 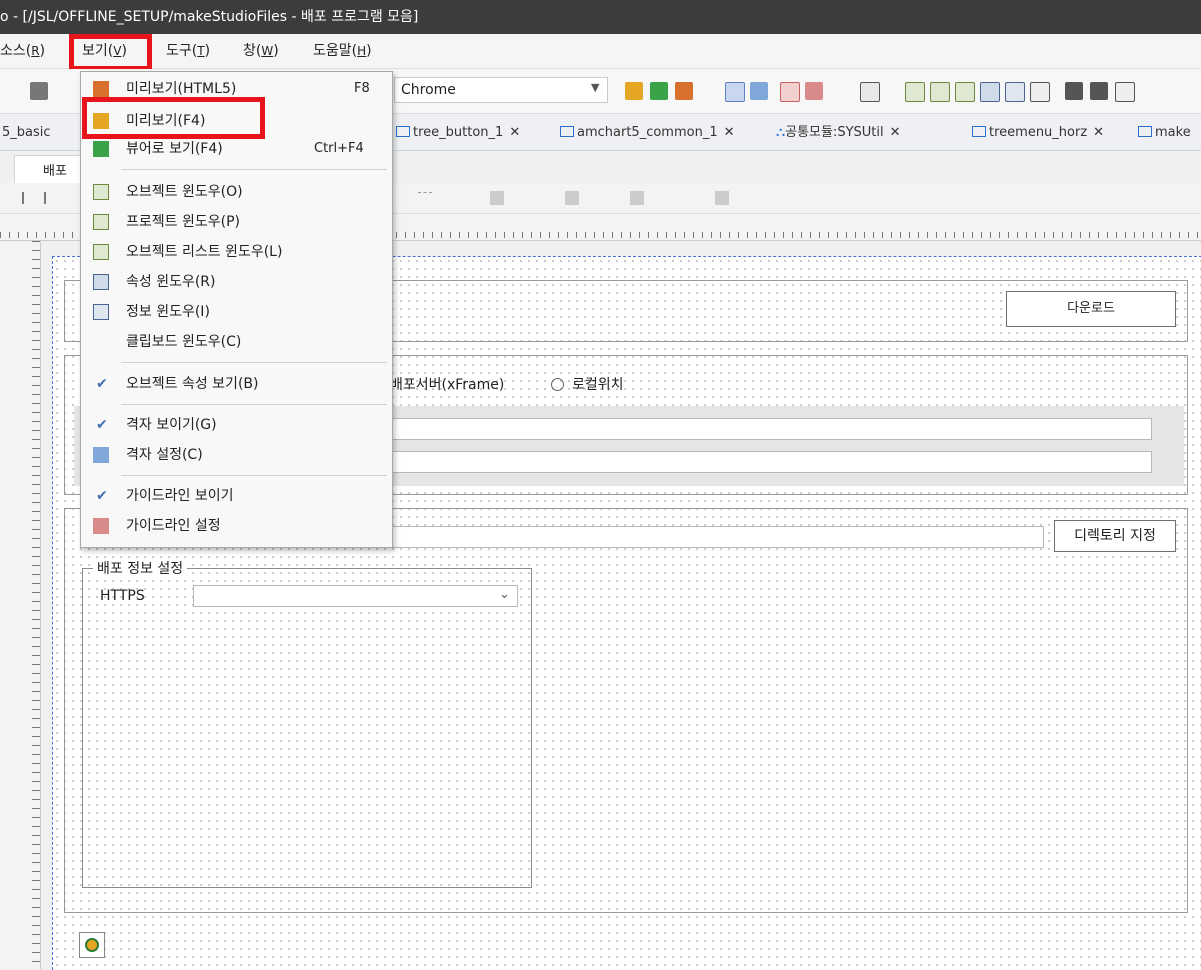 I want to click on directory-button: 디렉토리 지정, so click(x=1115, y=536).